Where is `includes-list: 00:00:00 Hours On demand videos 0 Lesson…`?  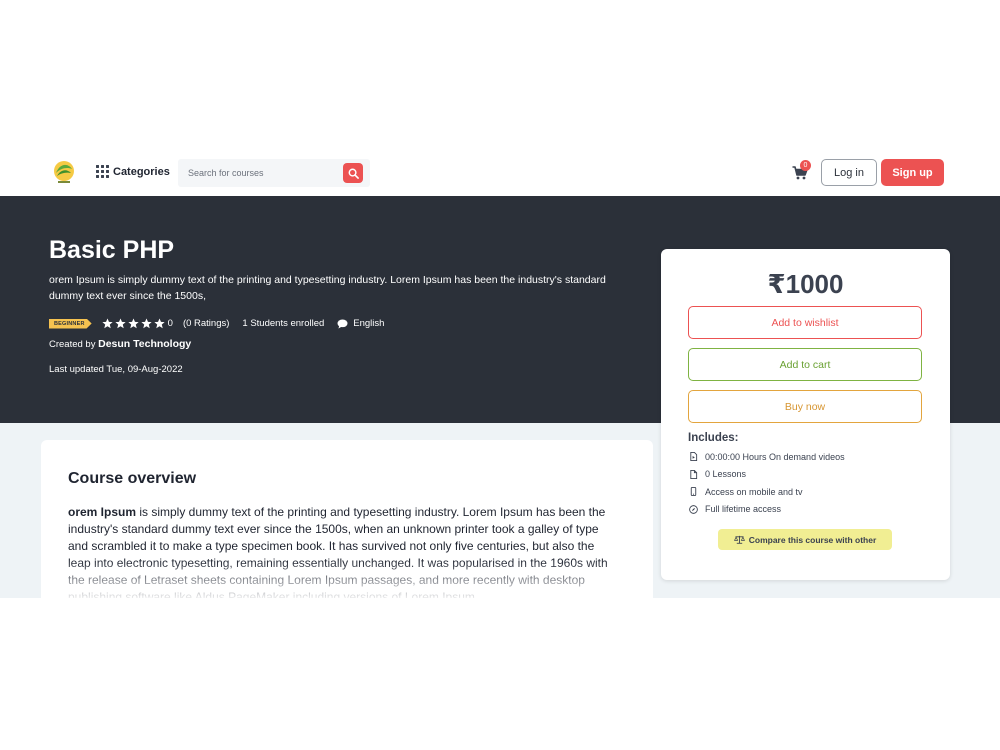 includes-list: 00:00:00 Hours On demand videos 0 Lesson… is located at coordinates (767, 483).